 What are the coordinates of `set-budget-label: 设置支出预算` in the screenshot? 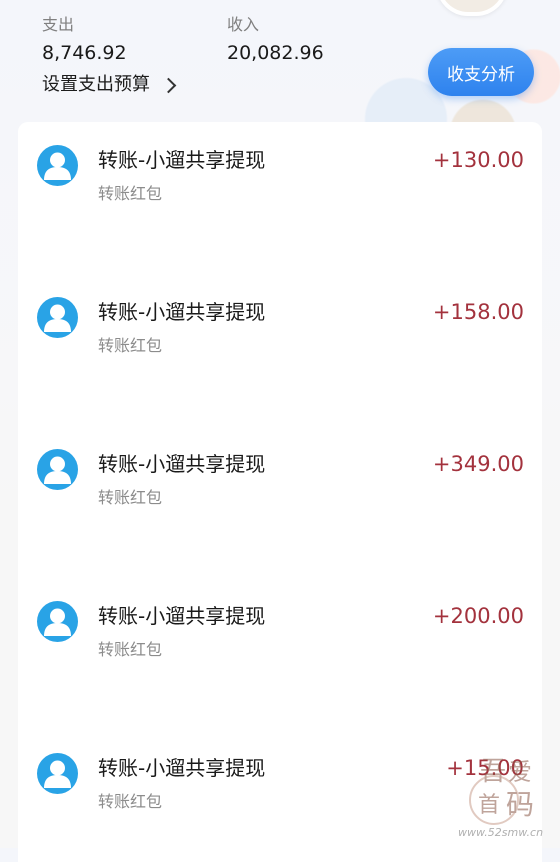 It's located at (96, 84).